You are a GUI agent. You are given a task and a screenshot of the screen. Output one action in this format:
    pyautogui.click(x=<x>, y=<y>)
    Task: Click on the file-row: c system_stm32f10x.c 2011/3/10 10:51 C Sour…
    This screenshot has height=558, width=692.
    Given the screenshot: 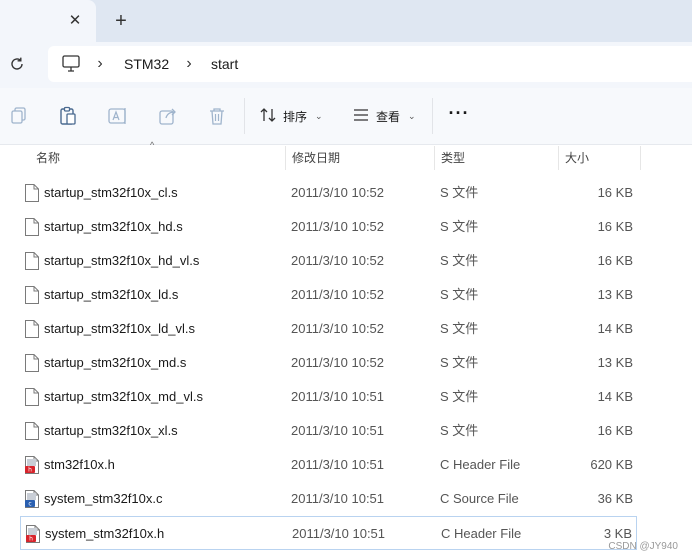 What is the action you would take?
    pyautogui.click(x=328, y=499)
    